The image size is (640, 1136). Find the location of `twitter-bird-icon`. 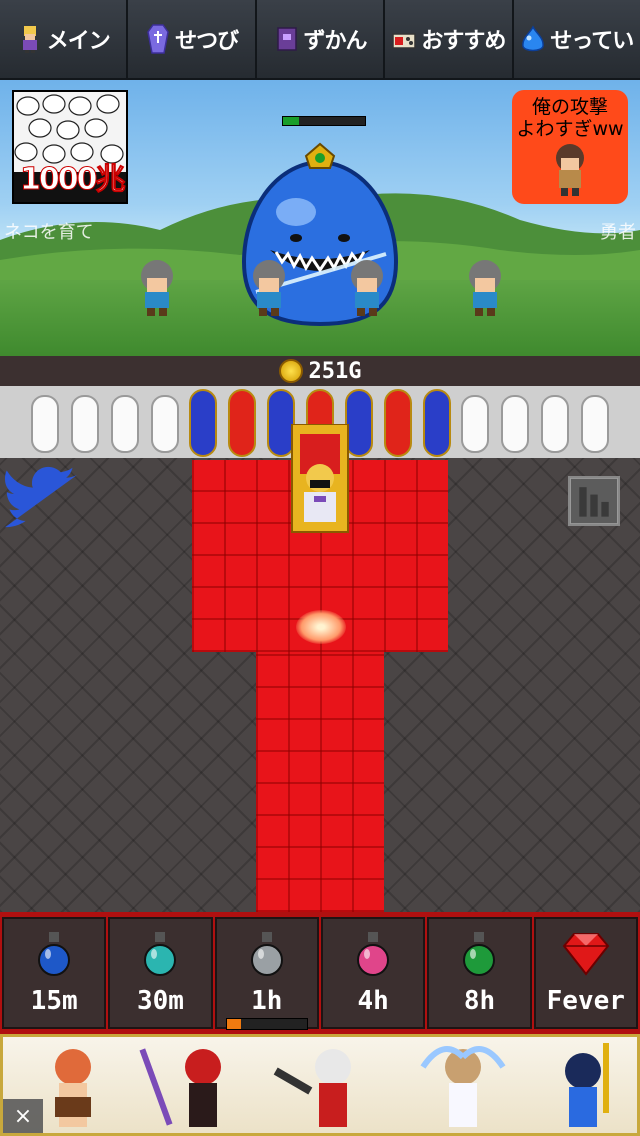

twitter-bird-icon is located at coordinates (42, 498).